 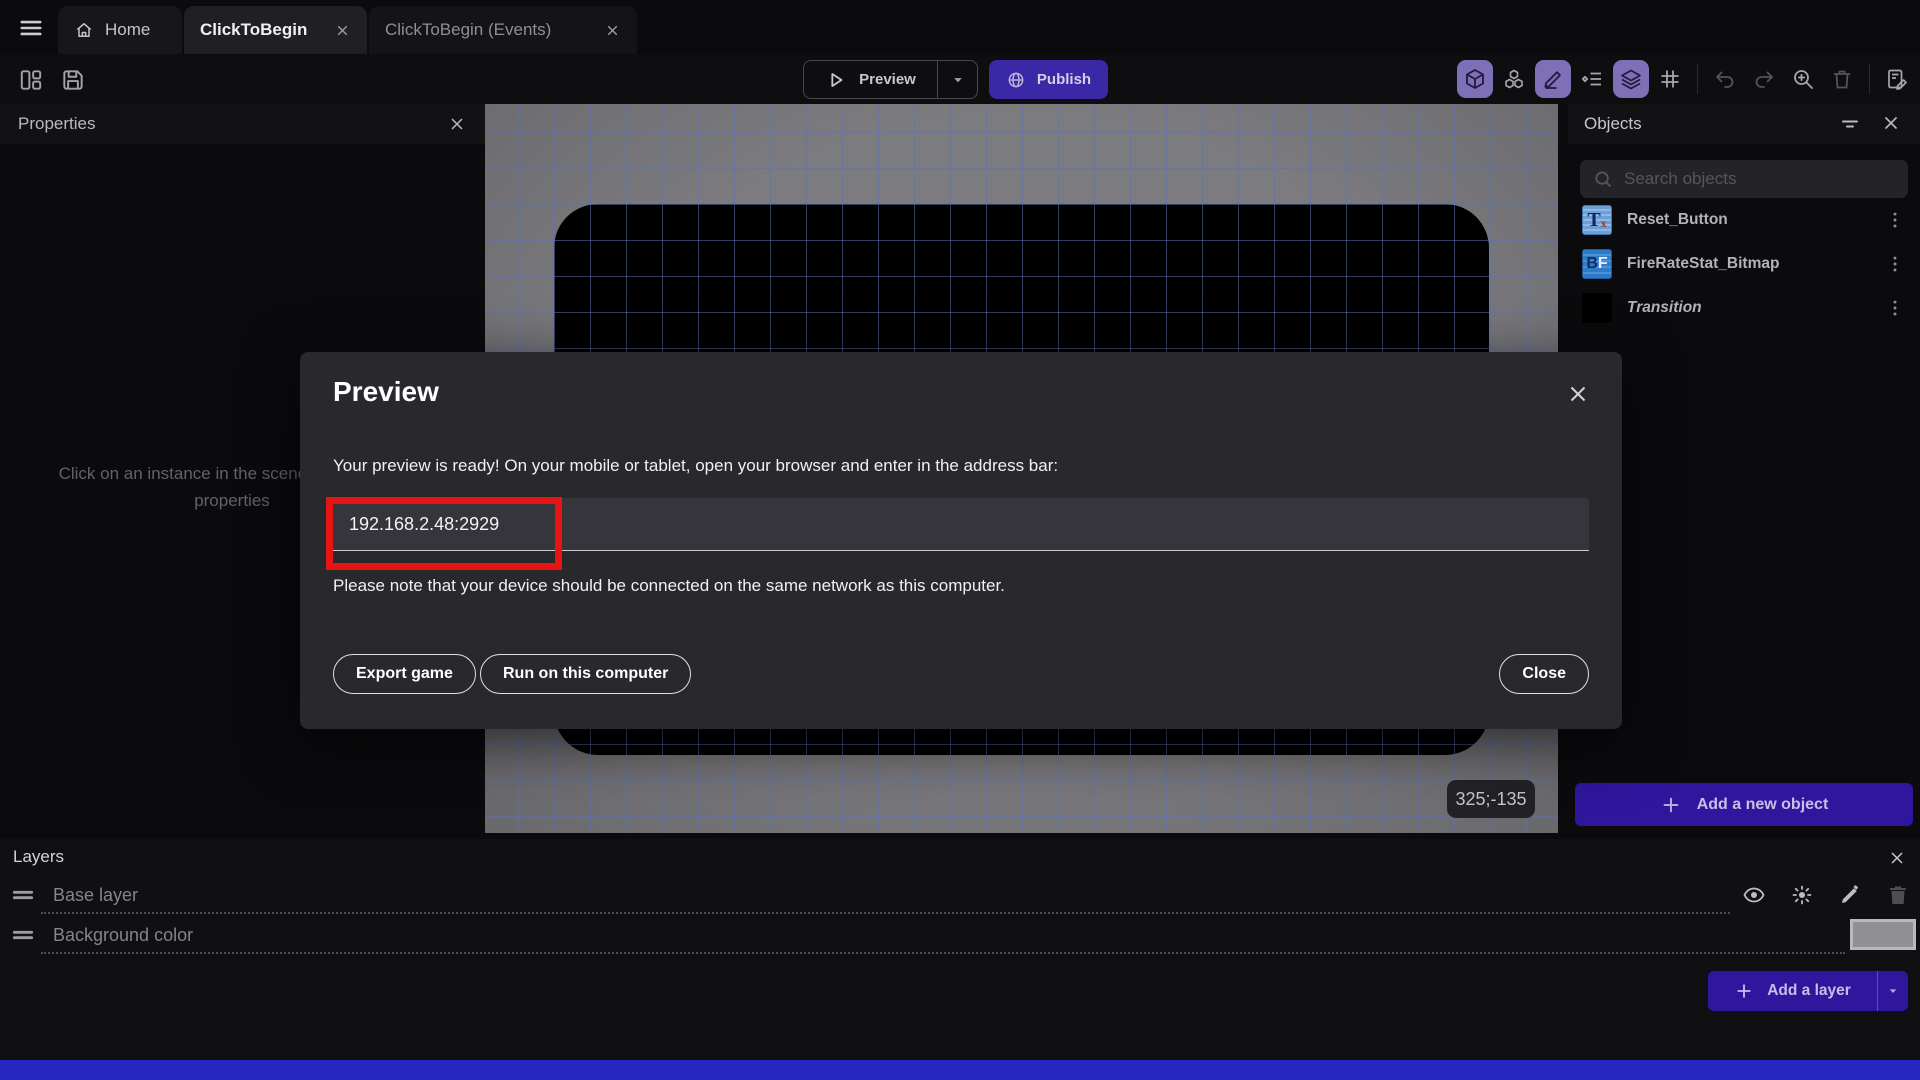 I want to click on search-icon, so click(x=1603, y=179).